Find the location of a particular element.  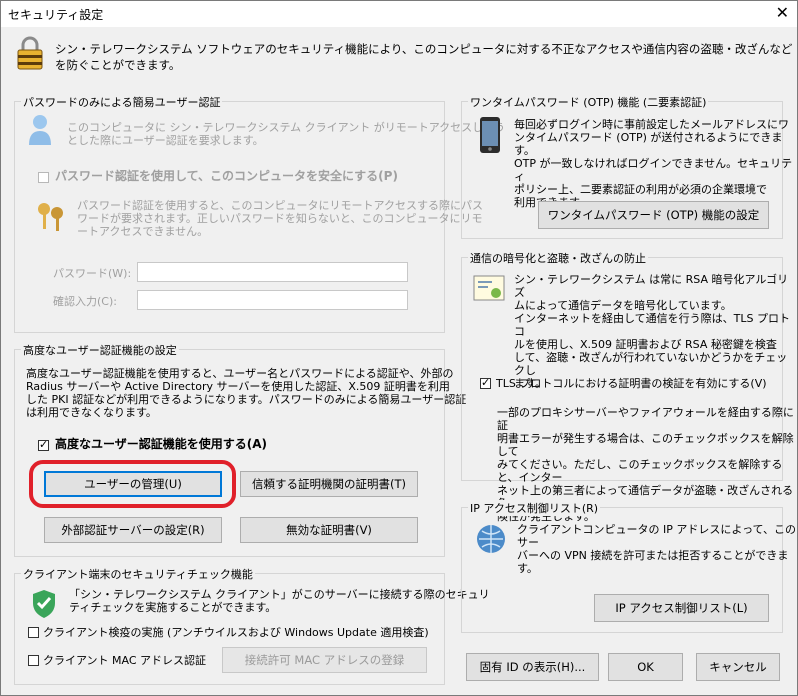

cancel-button: キャンセル is located at coordinates (738, 667).